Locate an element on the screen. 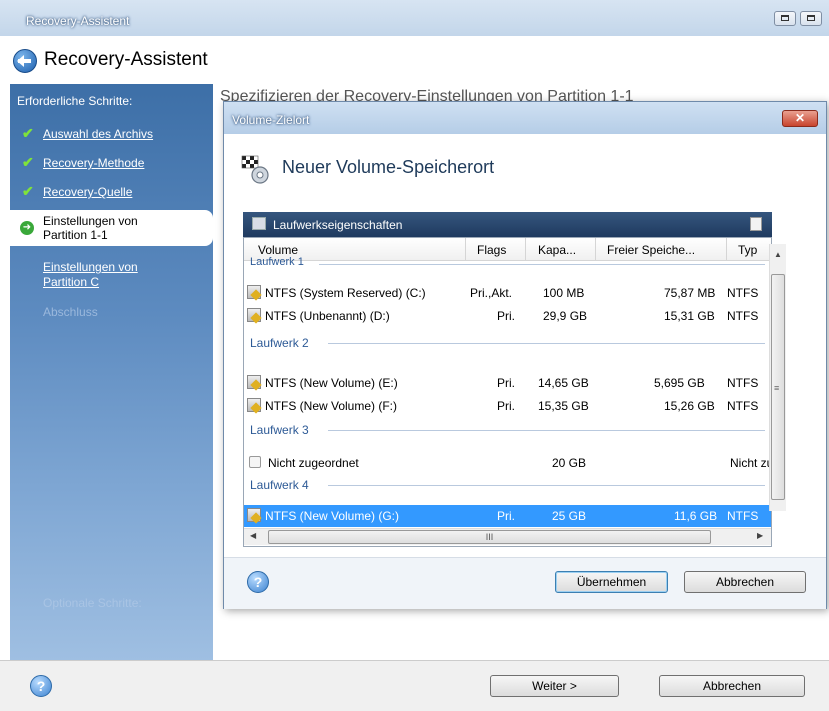  drive-properties-header: Laufwerkseigenschaften is located at coordinates (507, 224).